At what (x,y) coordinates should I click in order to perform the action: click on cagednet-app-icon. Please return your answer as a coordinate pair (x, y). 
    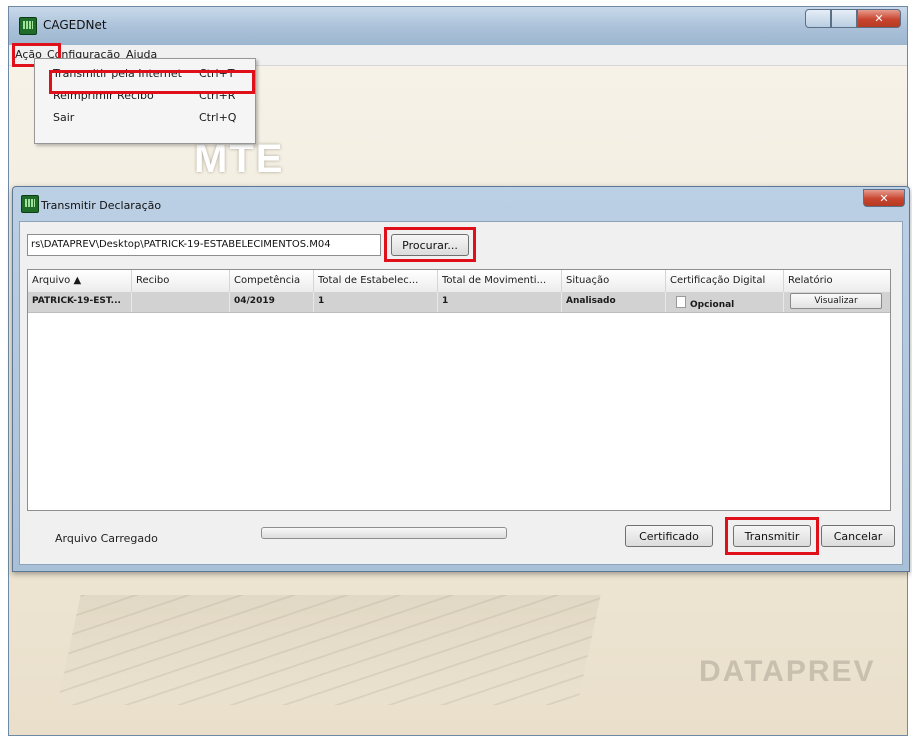
    Looking at the image, I should click on (28, 26).